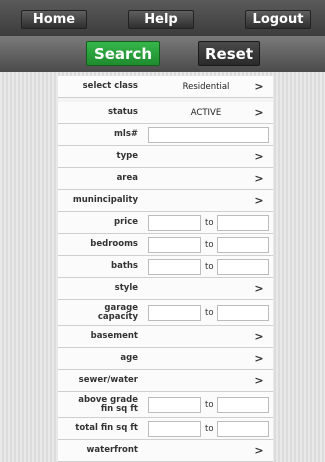 The image size is (325, 462). Describe the element at coordinates (243, 222) in the screenshot. I see `price-to-input` at that location.